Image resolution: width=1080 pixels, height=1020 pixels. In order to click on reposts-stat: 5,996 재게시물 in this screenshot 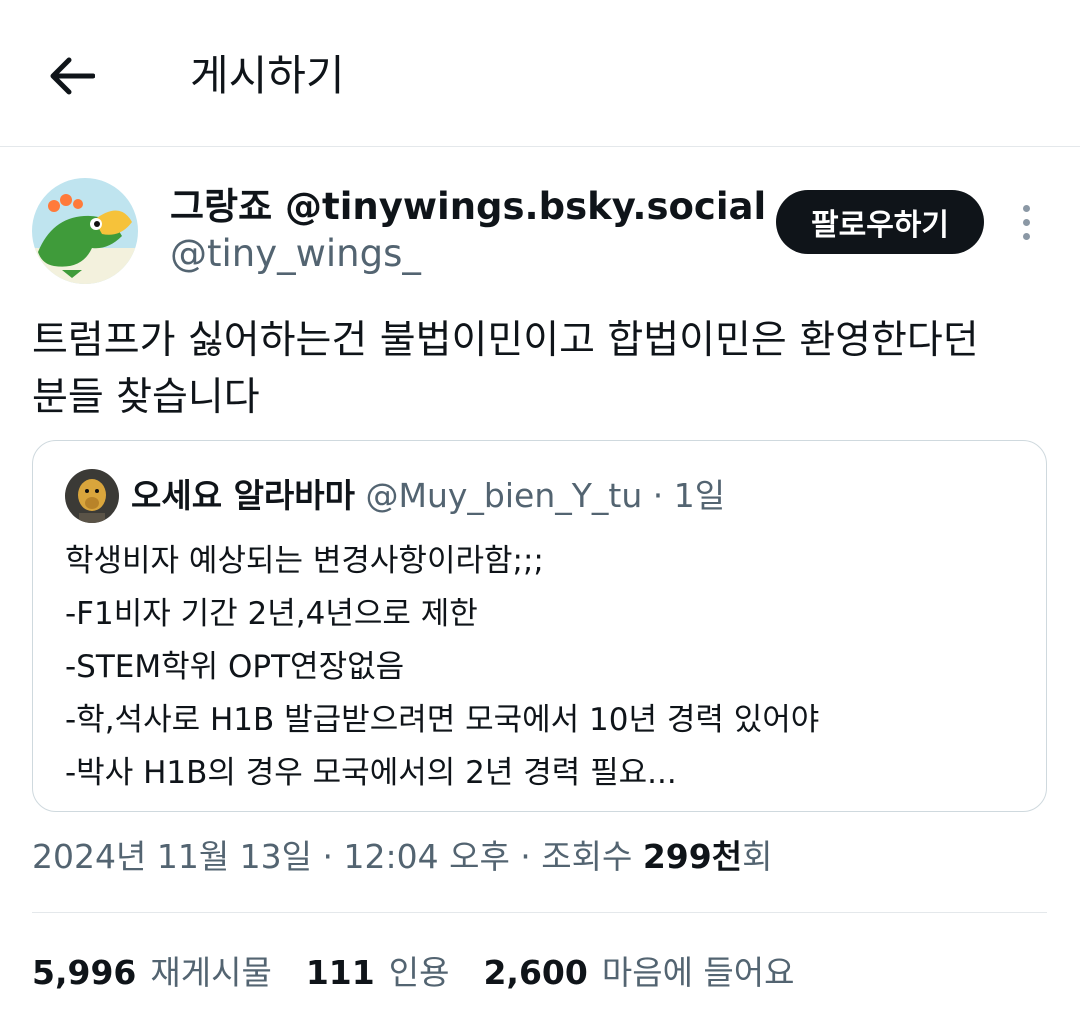, I will do `click(152, 973)`.